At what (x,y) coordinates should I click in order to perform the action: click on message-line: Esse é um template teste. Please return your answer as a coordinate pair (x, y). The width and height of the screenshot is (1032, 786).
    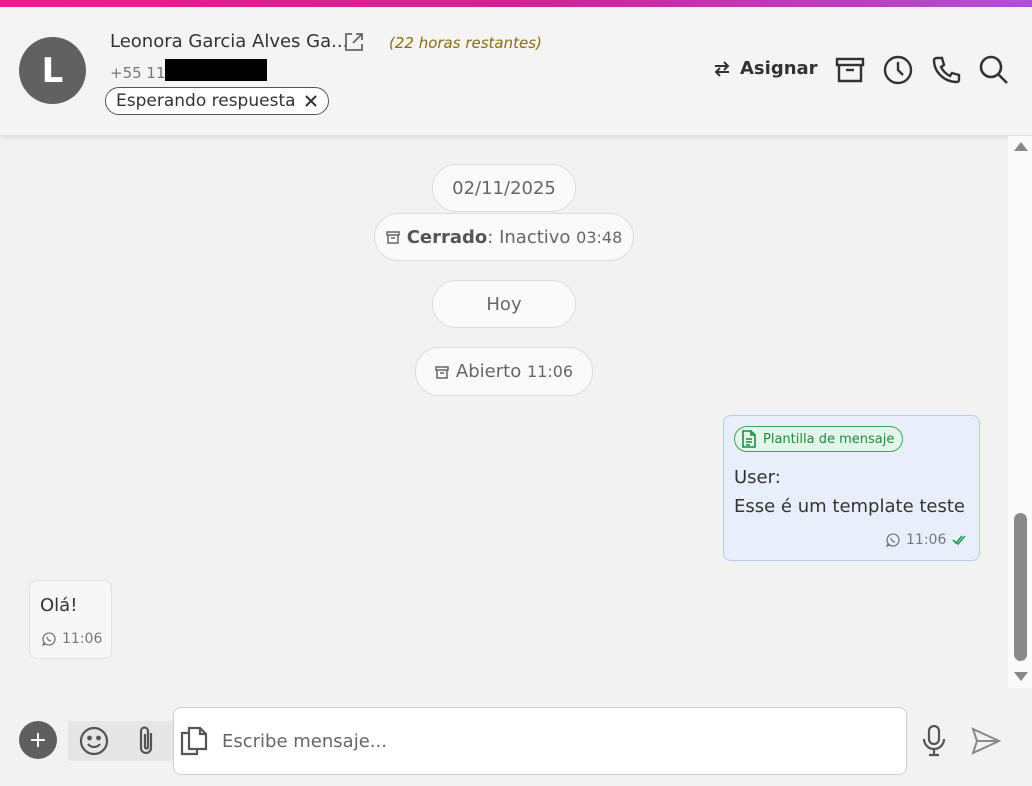
    Looking at the image, I should click on (850, 506).